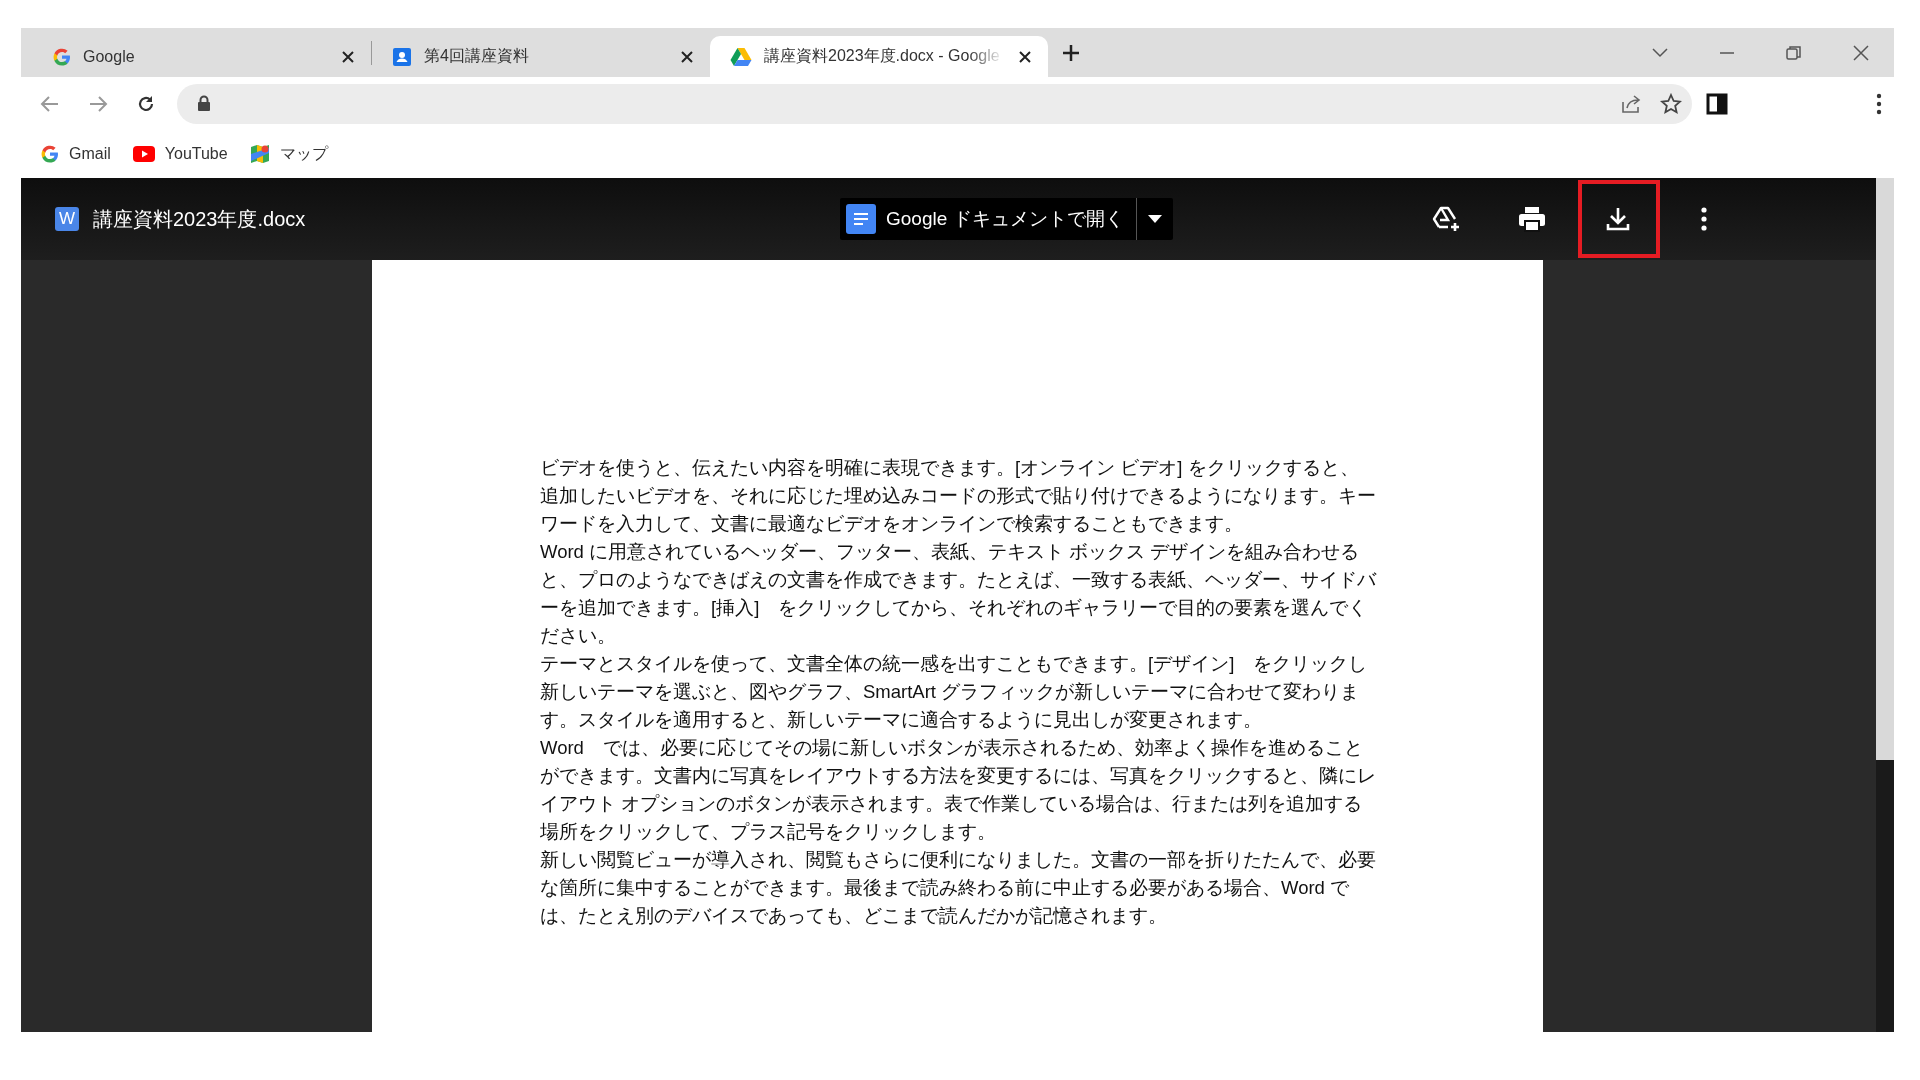  I want to click on paragraph: Word では、必要に応じてその場に新しいボタンが表示されるため、効率よく操作を進めることができます。文書内に写真をレイアウトする方法を変更するには、写真をクリックすると、隣にレイアウト オプションのボタンが表示されます。表で作業している場合は、行または列を追加する場所をクリックして、プラス記号をクリックします。, so click(958, 790).